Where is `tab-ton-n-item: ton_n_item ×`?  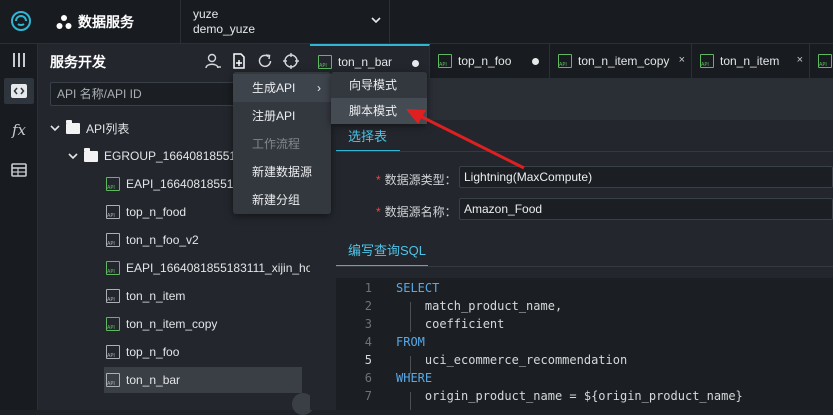 tab-ton-n-item: ton_n_item × is located at coordinates (751, 61).